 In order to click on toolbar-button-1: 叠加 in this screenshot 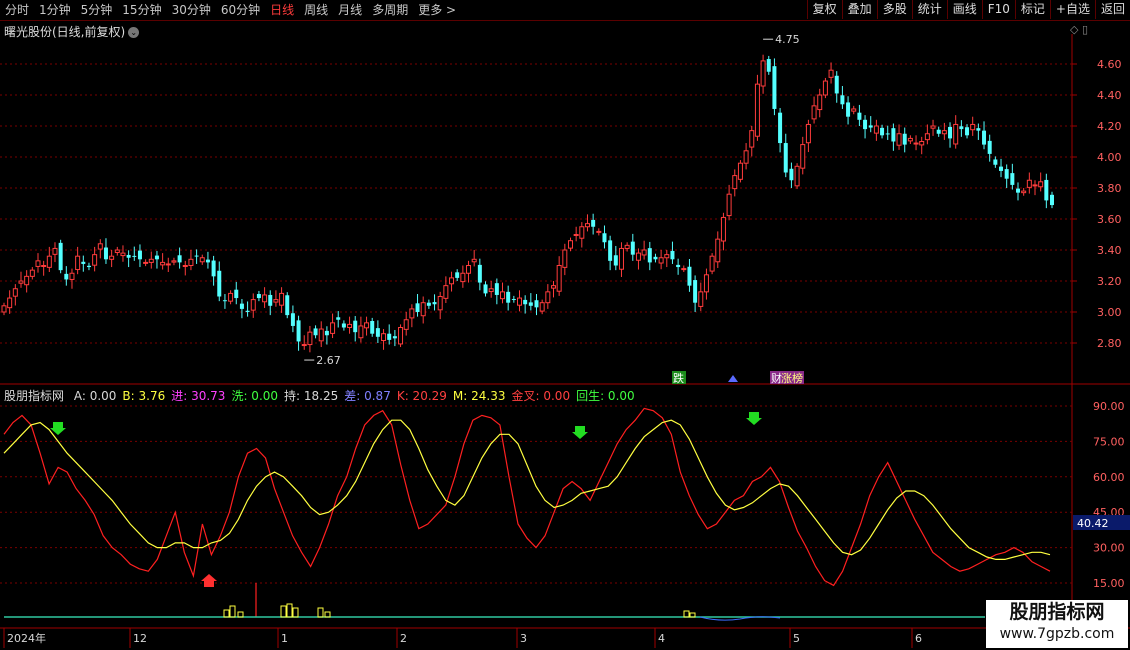, I will do `click(859, 9)`.